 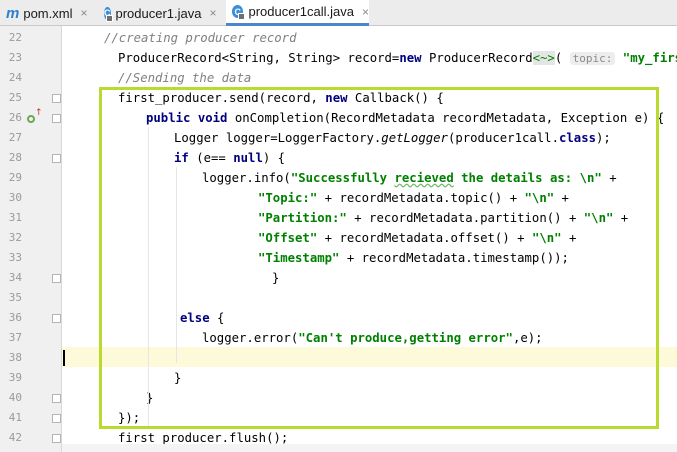 I want to click on line-number: 27, so click(x=15, y=137).